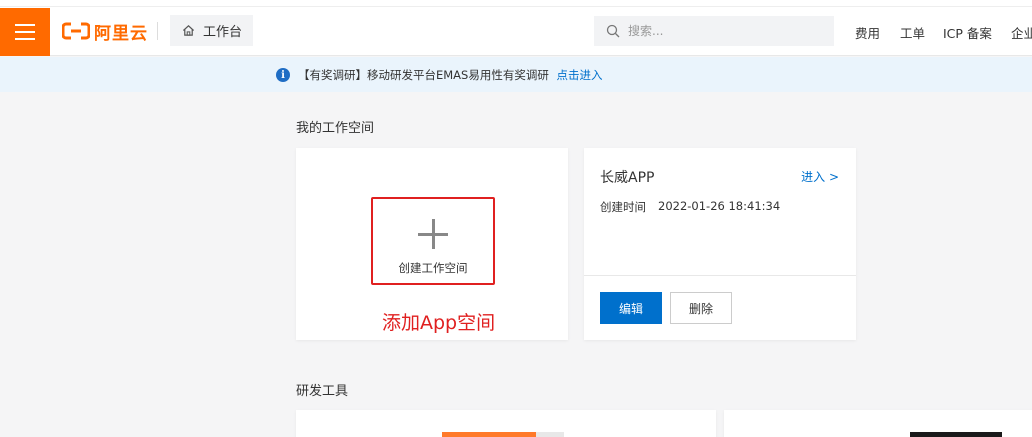 The width and height of the screenshot is (1032, 437). What do you see at coordinates (631, 308) in the screenshot?
I see `edit-button: 编辑` at bounding box center [631, 308].